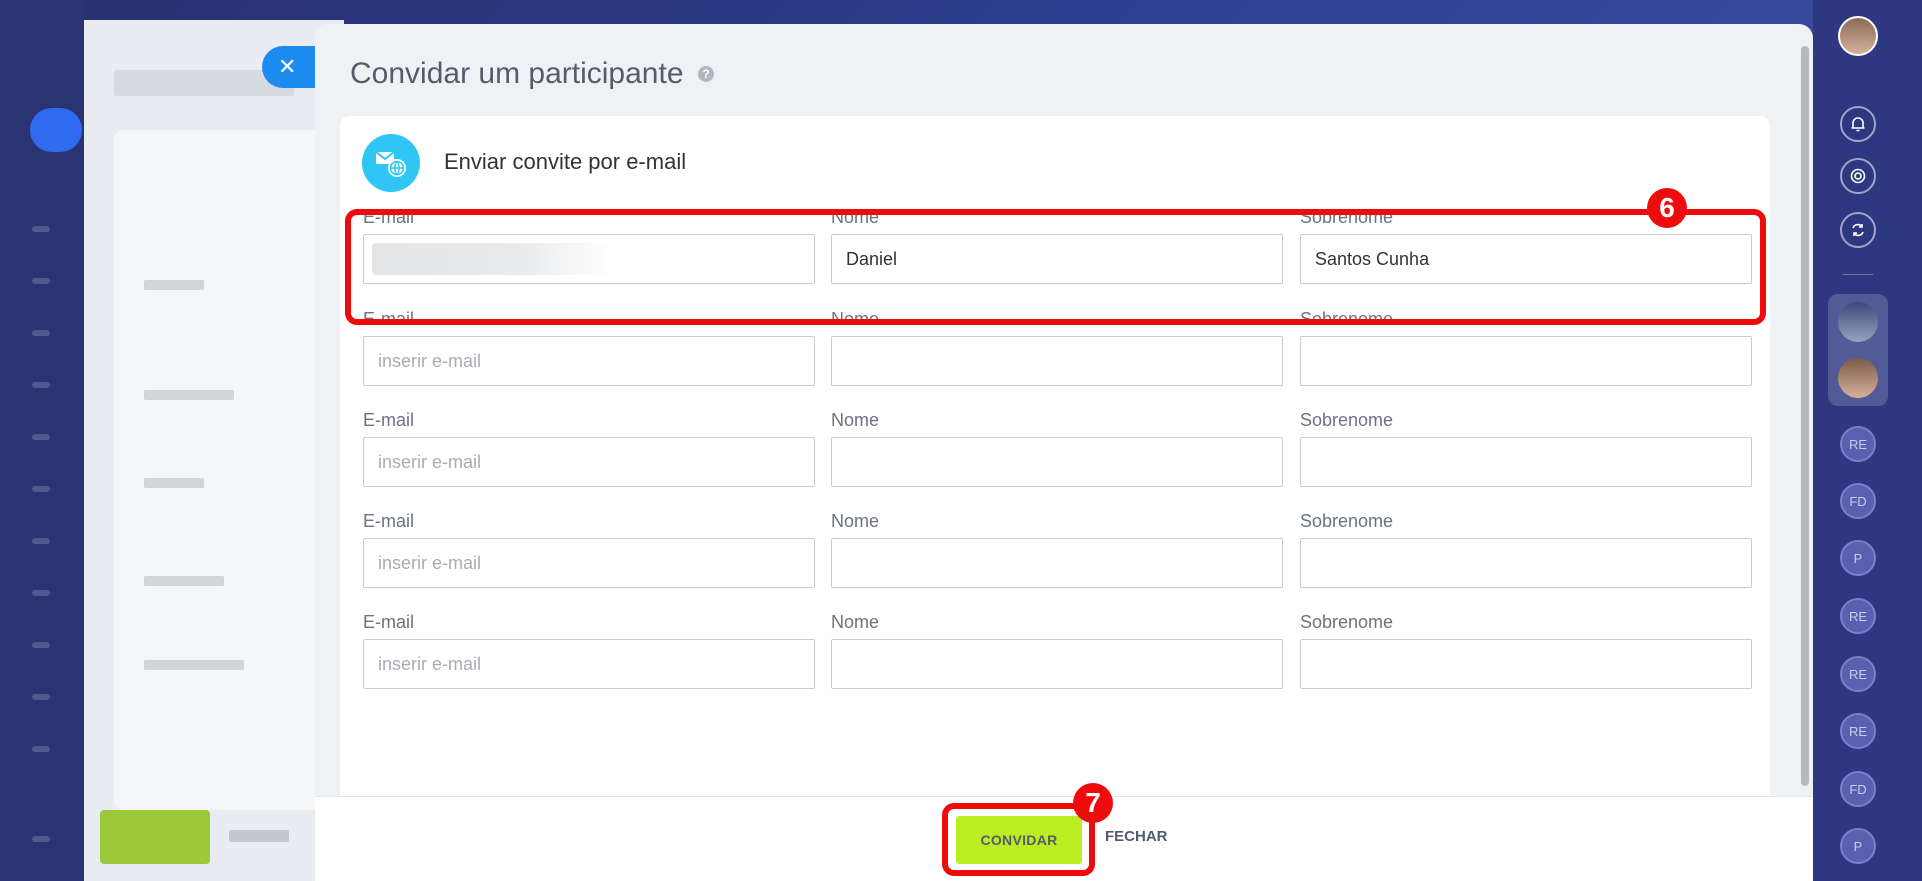 This screenshot has width=1922, height=881. I want to click on invite-row-3: E-mail Nome Sobrenome, so click(1058, 454).